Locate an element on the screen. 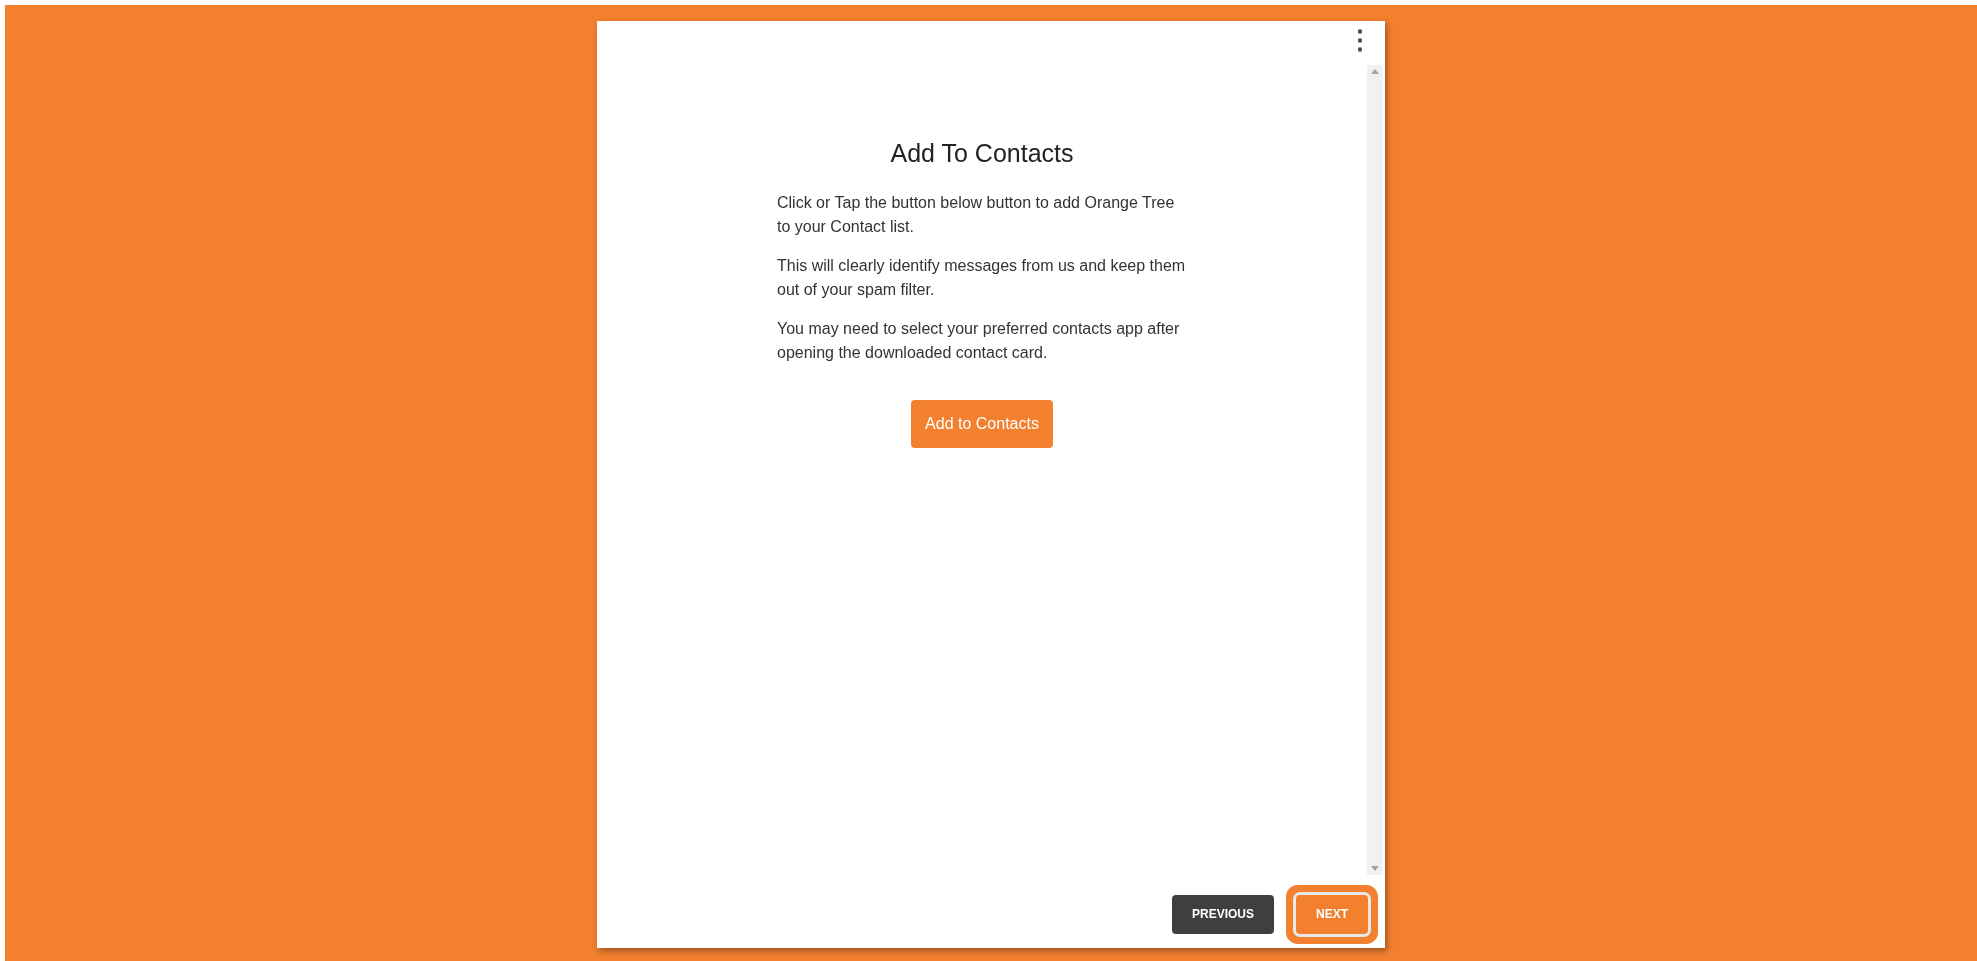 This screenshot has width=1977, height=961. scroll-down-icon is located at coordinates (1375, 868).